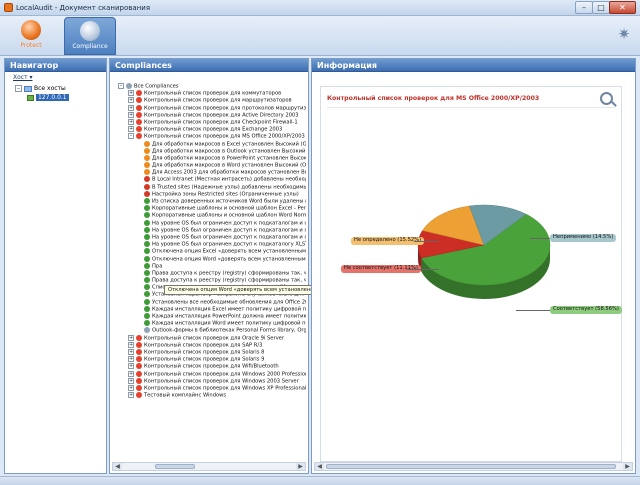 Image resolution: width=640 pixels, height=485 pixels. Describe the element at coordinates (209, 466) in the screenshot. I see `compliance-hscrollbar: ◀ ▶` at that location.